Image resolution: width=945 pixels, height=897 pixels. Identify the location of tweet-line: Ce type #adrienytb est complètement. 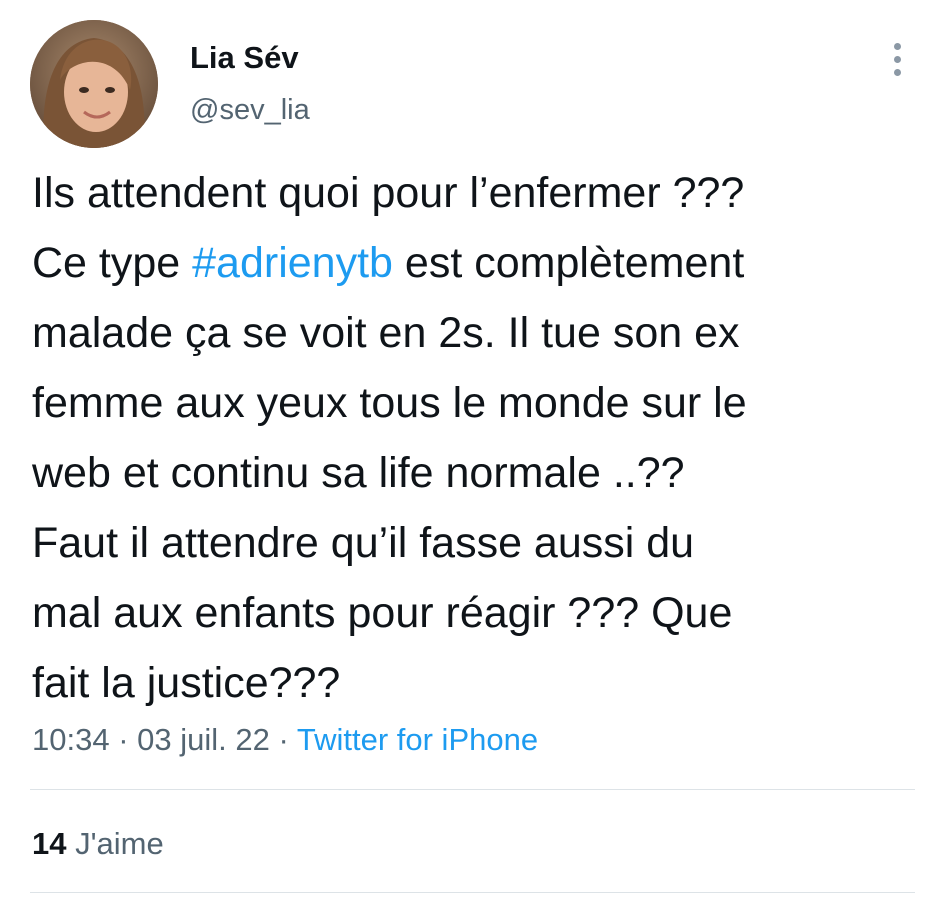
(479, 263).